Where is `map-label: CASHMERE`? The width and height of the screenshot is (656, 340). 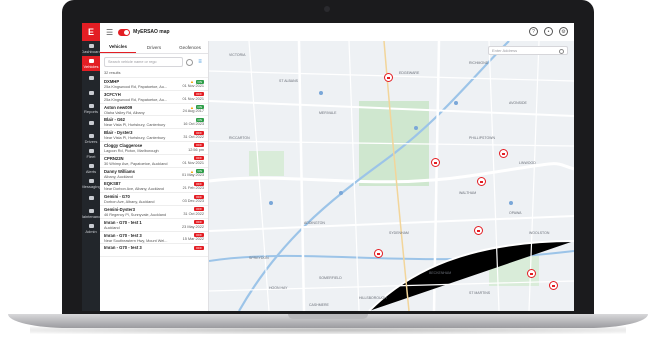 map-label: CASHMERE is located at coordinates (319, 305).